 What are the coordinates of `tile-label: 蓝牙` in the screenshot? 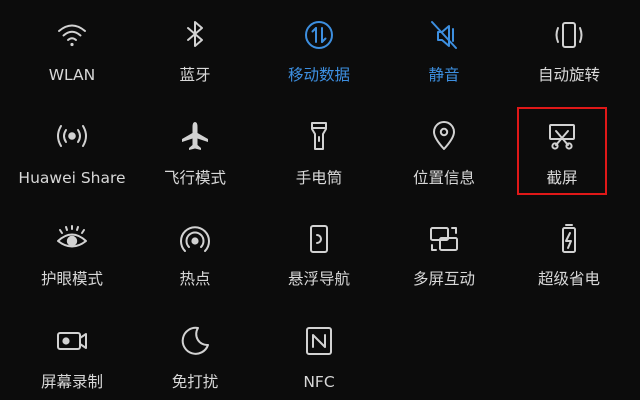 It's located at (195, 75).